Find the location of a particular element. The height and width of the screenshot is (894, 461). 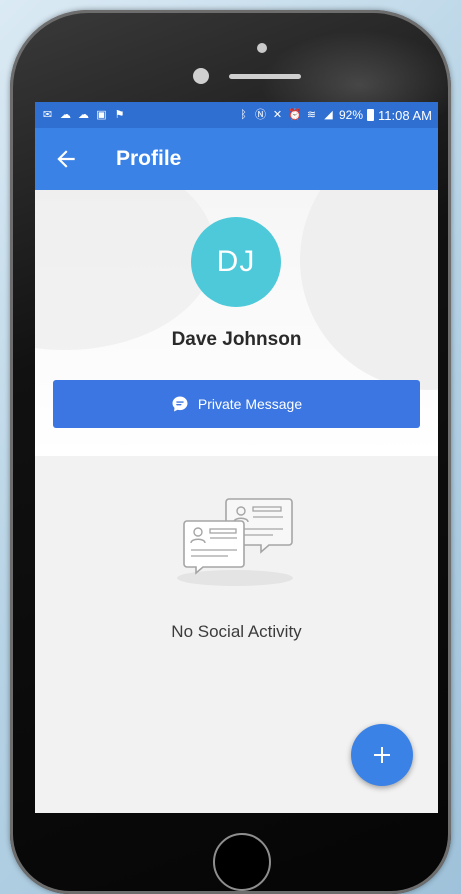

status-bar: ✉ ☁ ☁ ▣ ⚑ ᛒ Ⓝ ✕ ⏰ ≋ ◢ 92% 11:08 AM is located at coordinates (236, 115).